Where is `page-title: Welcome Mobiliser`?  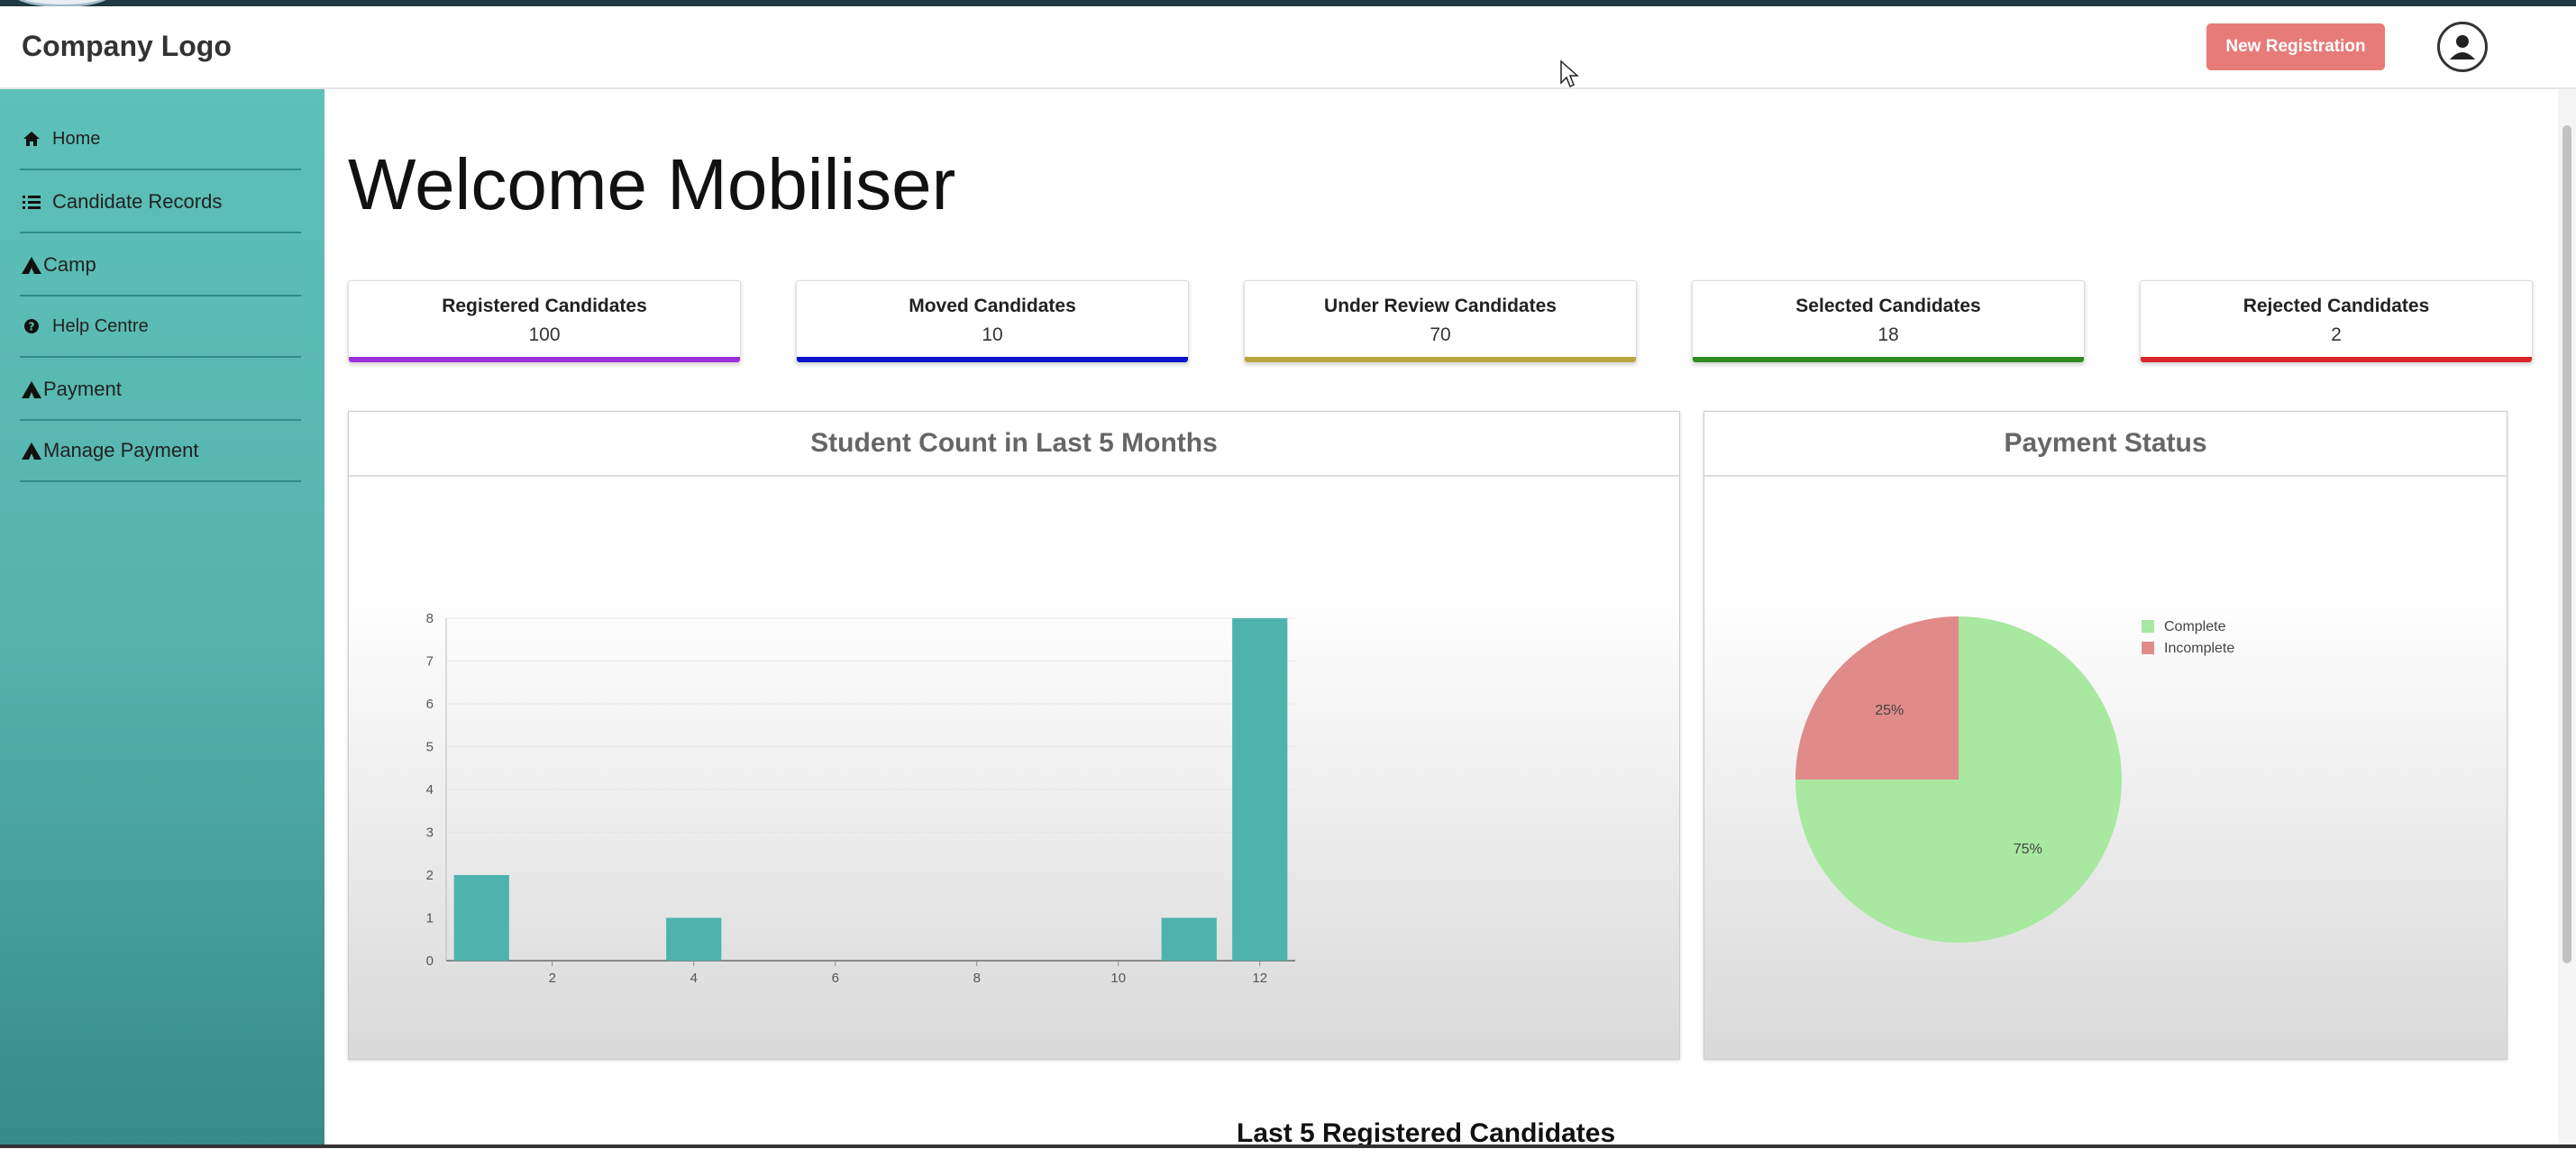 page-title: Welcome Mobiliser is located at coordinates (652, 184).